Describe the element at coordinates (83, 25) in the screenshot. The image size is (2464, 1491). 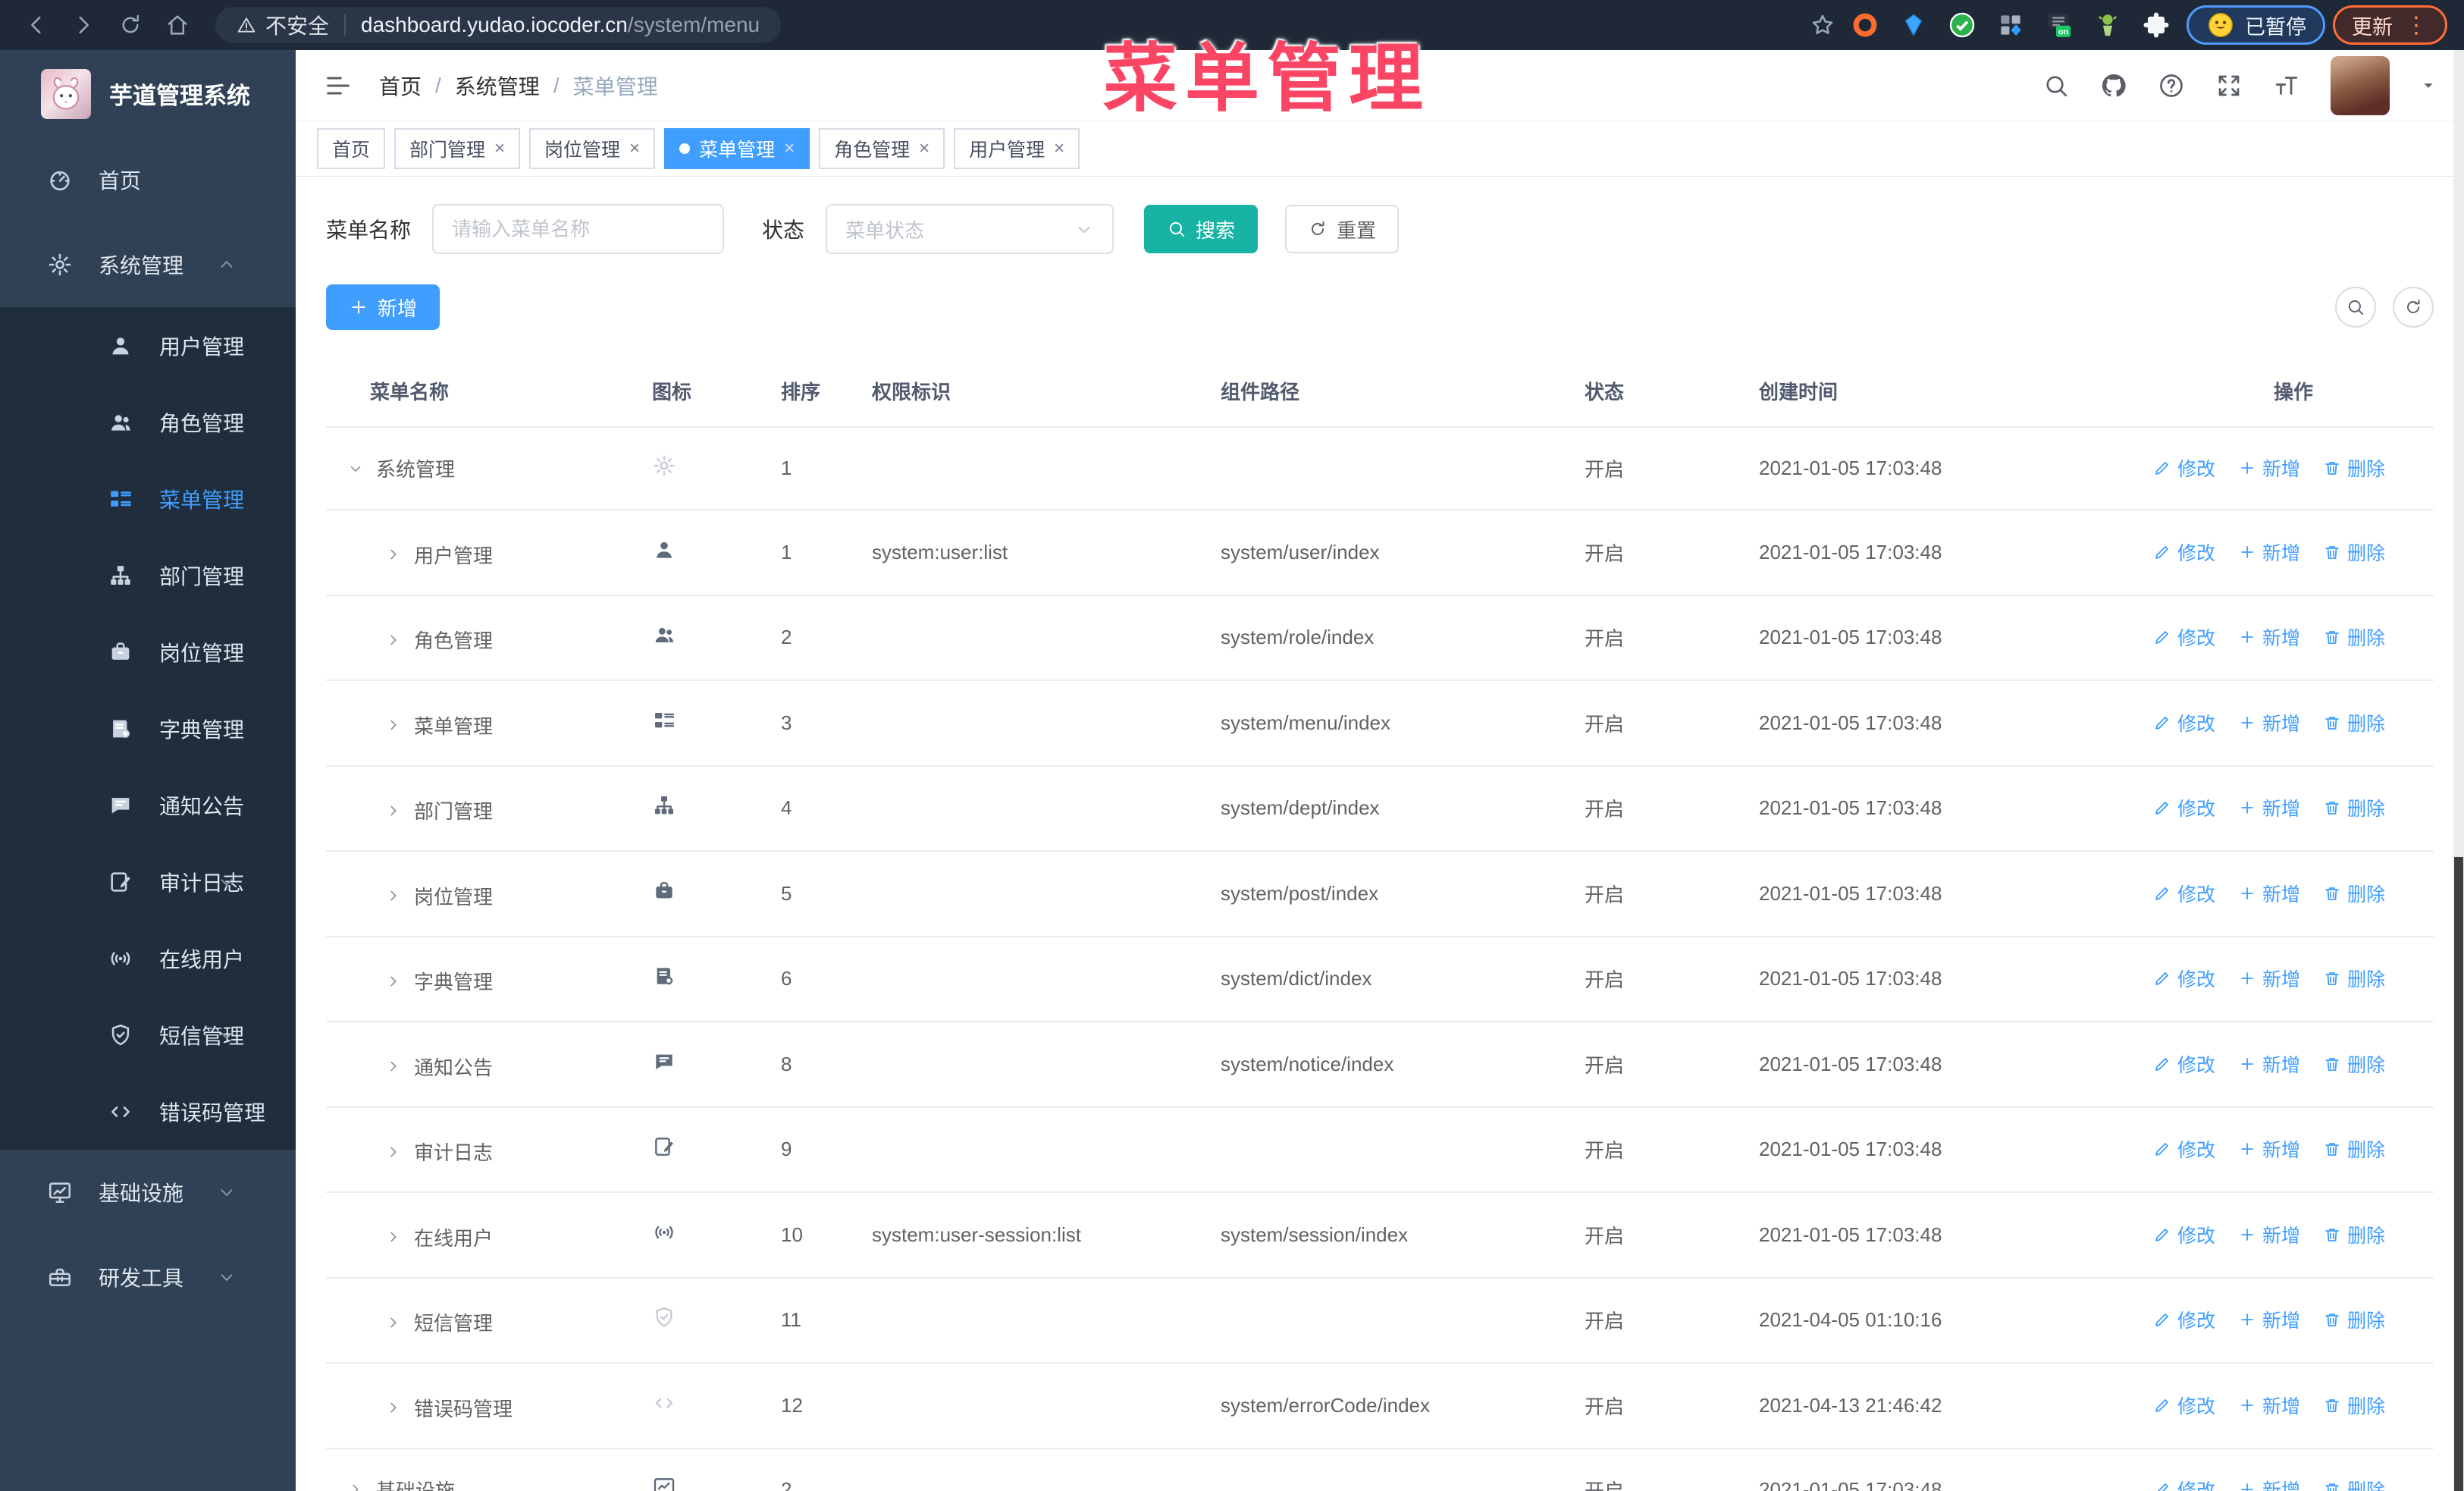
I see `forward-icon` at that location.